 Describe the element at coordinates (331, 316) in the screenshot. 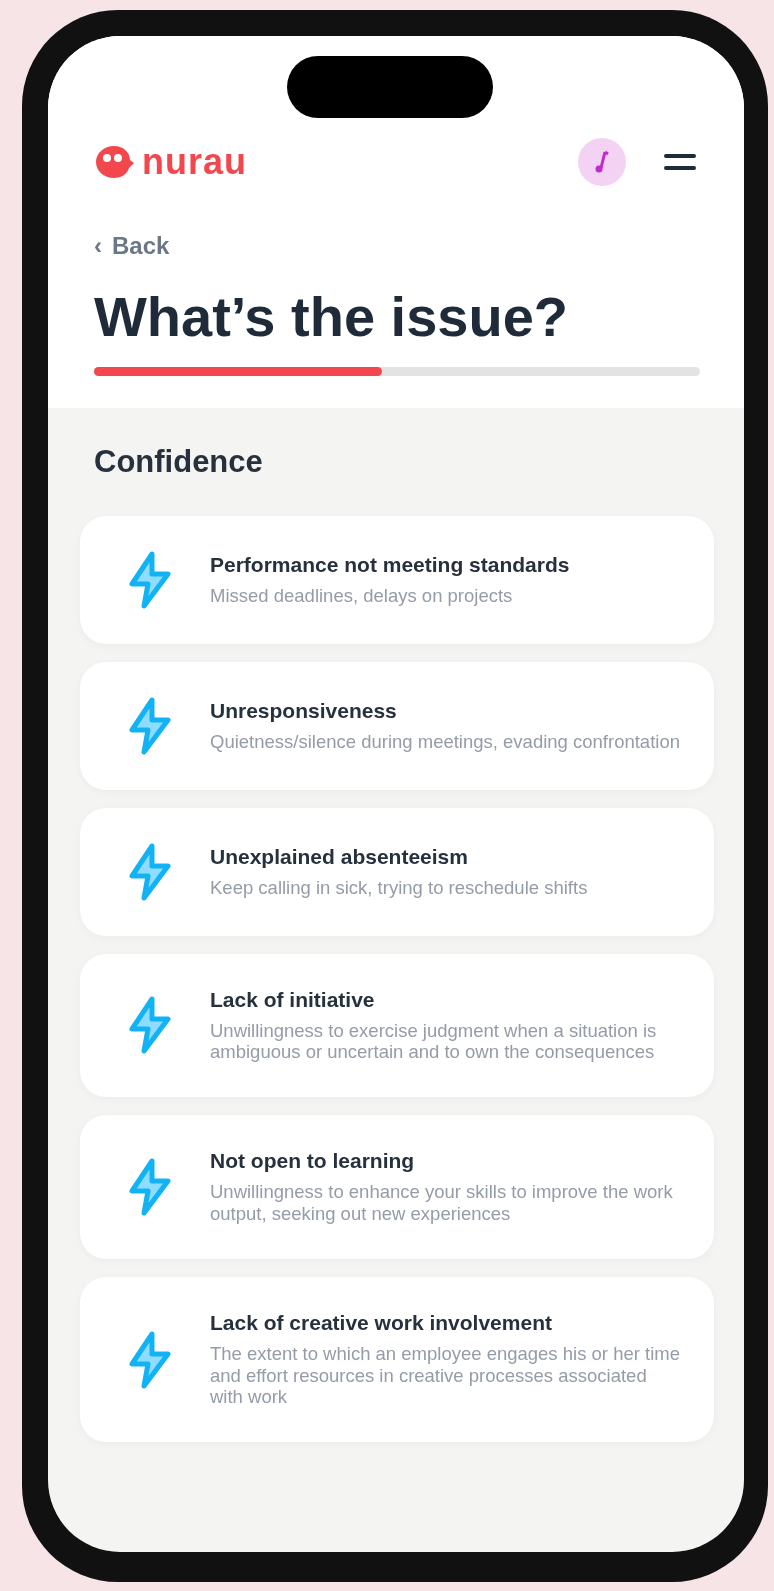

I see `page-title: What’s the issue?` at that location.